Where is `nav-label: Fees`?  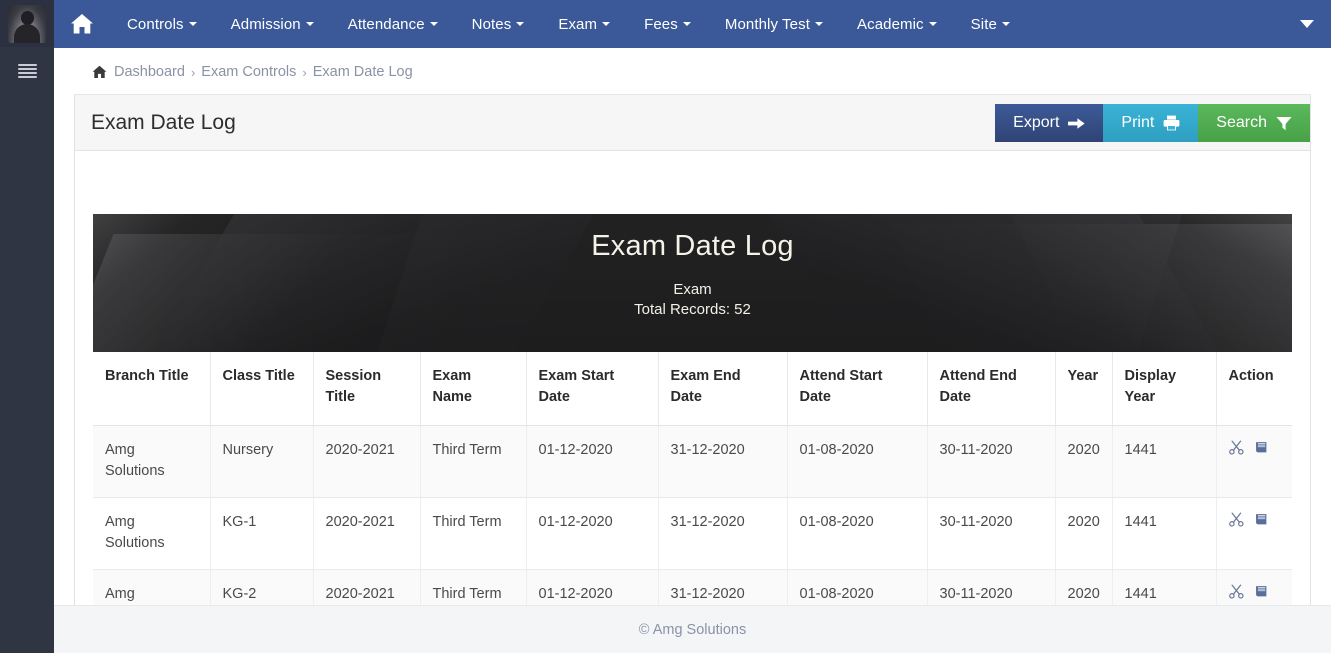 nav-label: Fees is located at coordinates (661, 24).